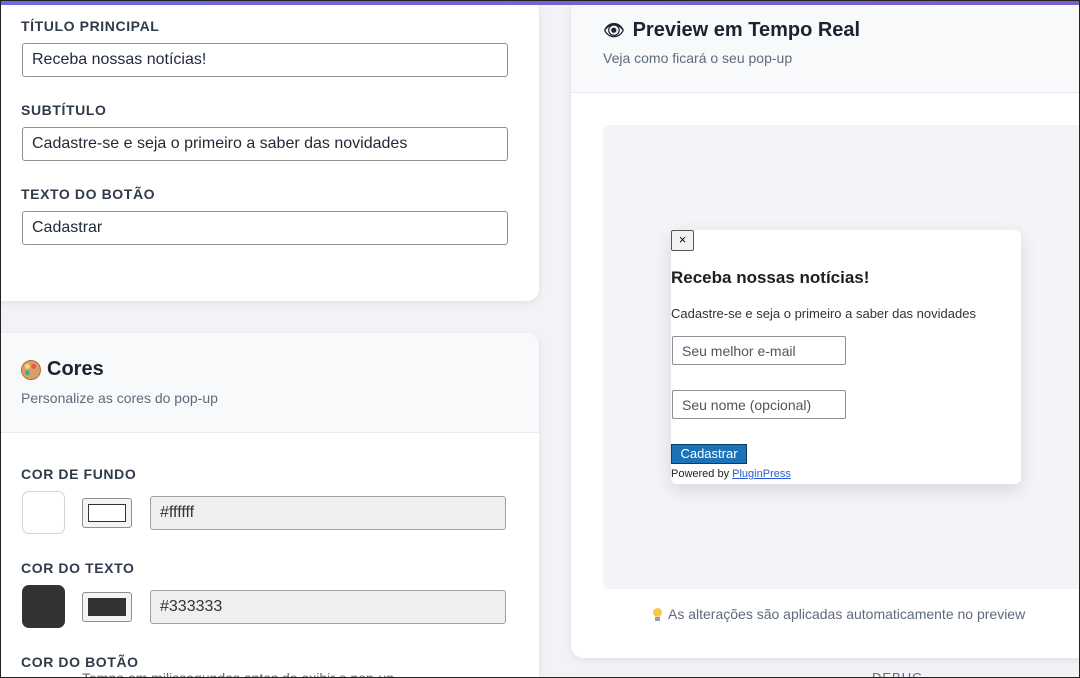 Image resolution: width=1080 pixels, height=678 pixels. I want to click on lightbulb-icon, so click(657, 614).